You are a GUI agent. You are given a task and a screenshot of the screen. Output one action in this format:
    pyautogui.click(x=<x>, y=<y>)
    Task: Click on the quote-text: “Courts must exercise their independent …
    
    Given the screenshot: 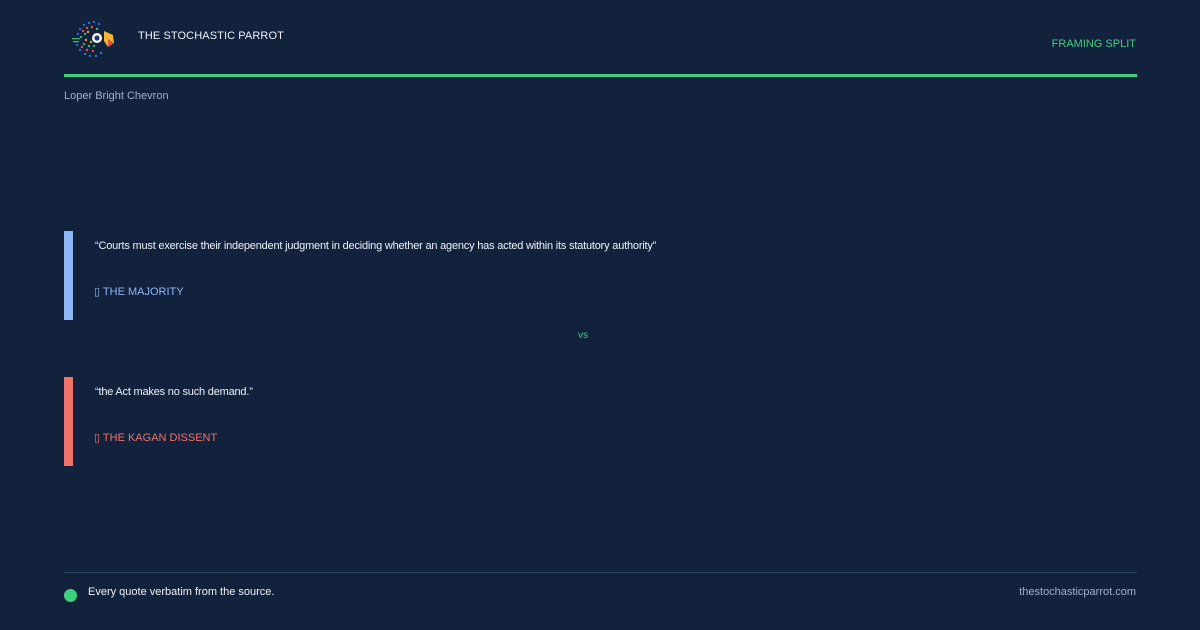 What is the action you would take?
    pyautogui.click(x=376, y=246)
    